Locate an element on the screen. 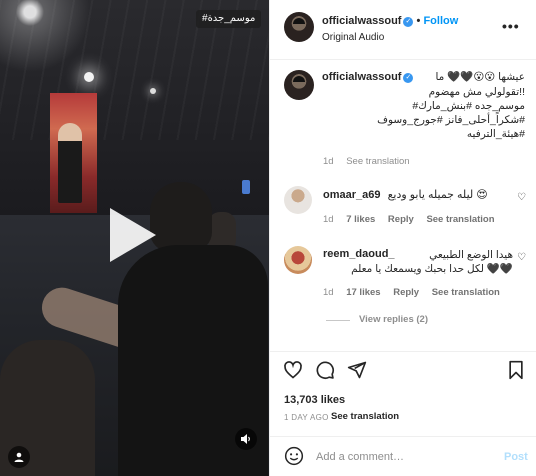 The image size is (536, 476). smiley-icon is located at coordinates (294, 456).